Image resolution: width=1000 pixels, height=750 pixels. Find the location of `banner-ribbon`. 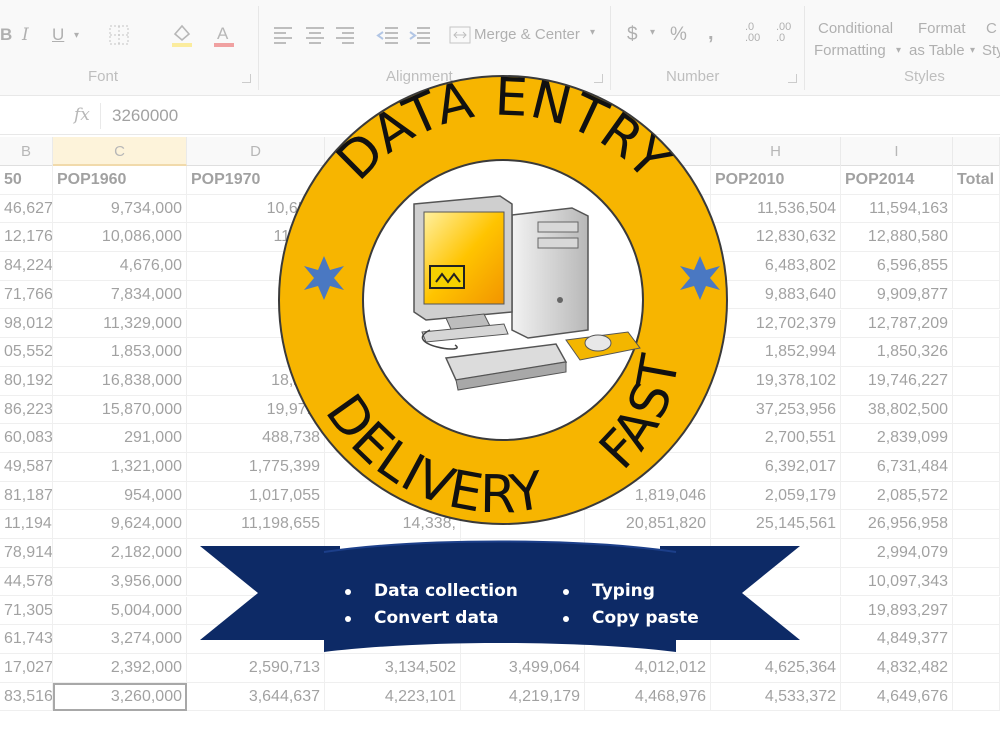

banner-ribbon is located at coordinates (500, 596).